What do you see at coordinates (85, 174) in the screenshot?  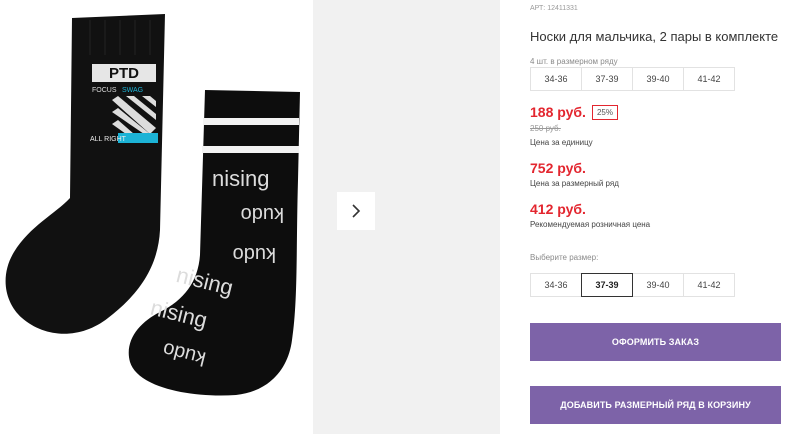 I see `left-sock` at bounding box center [85, 174].